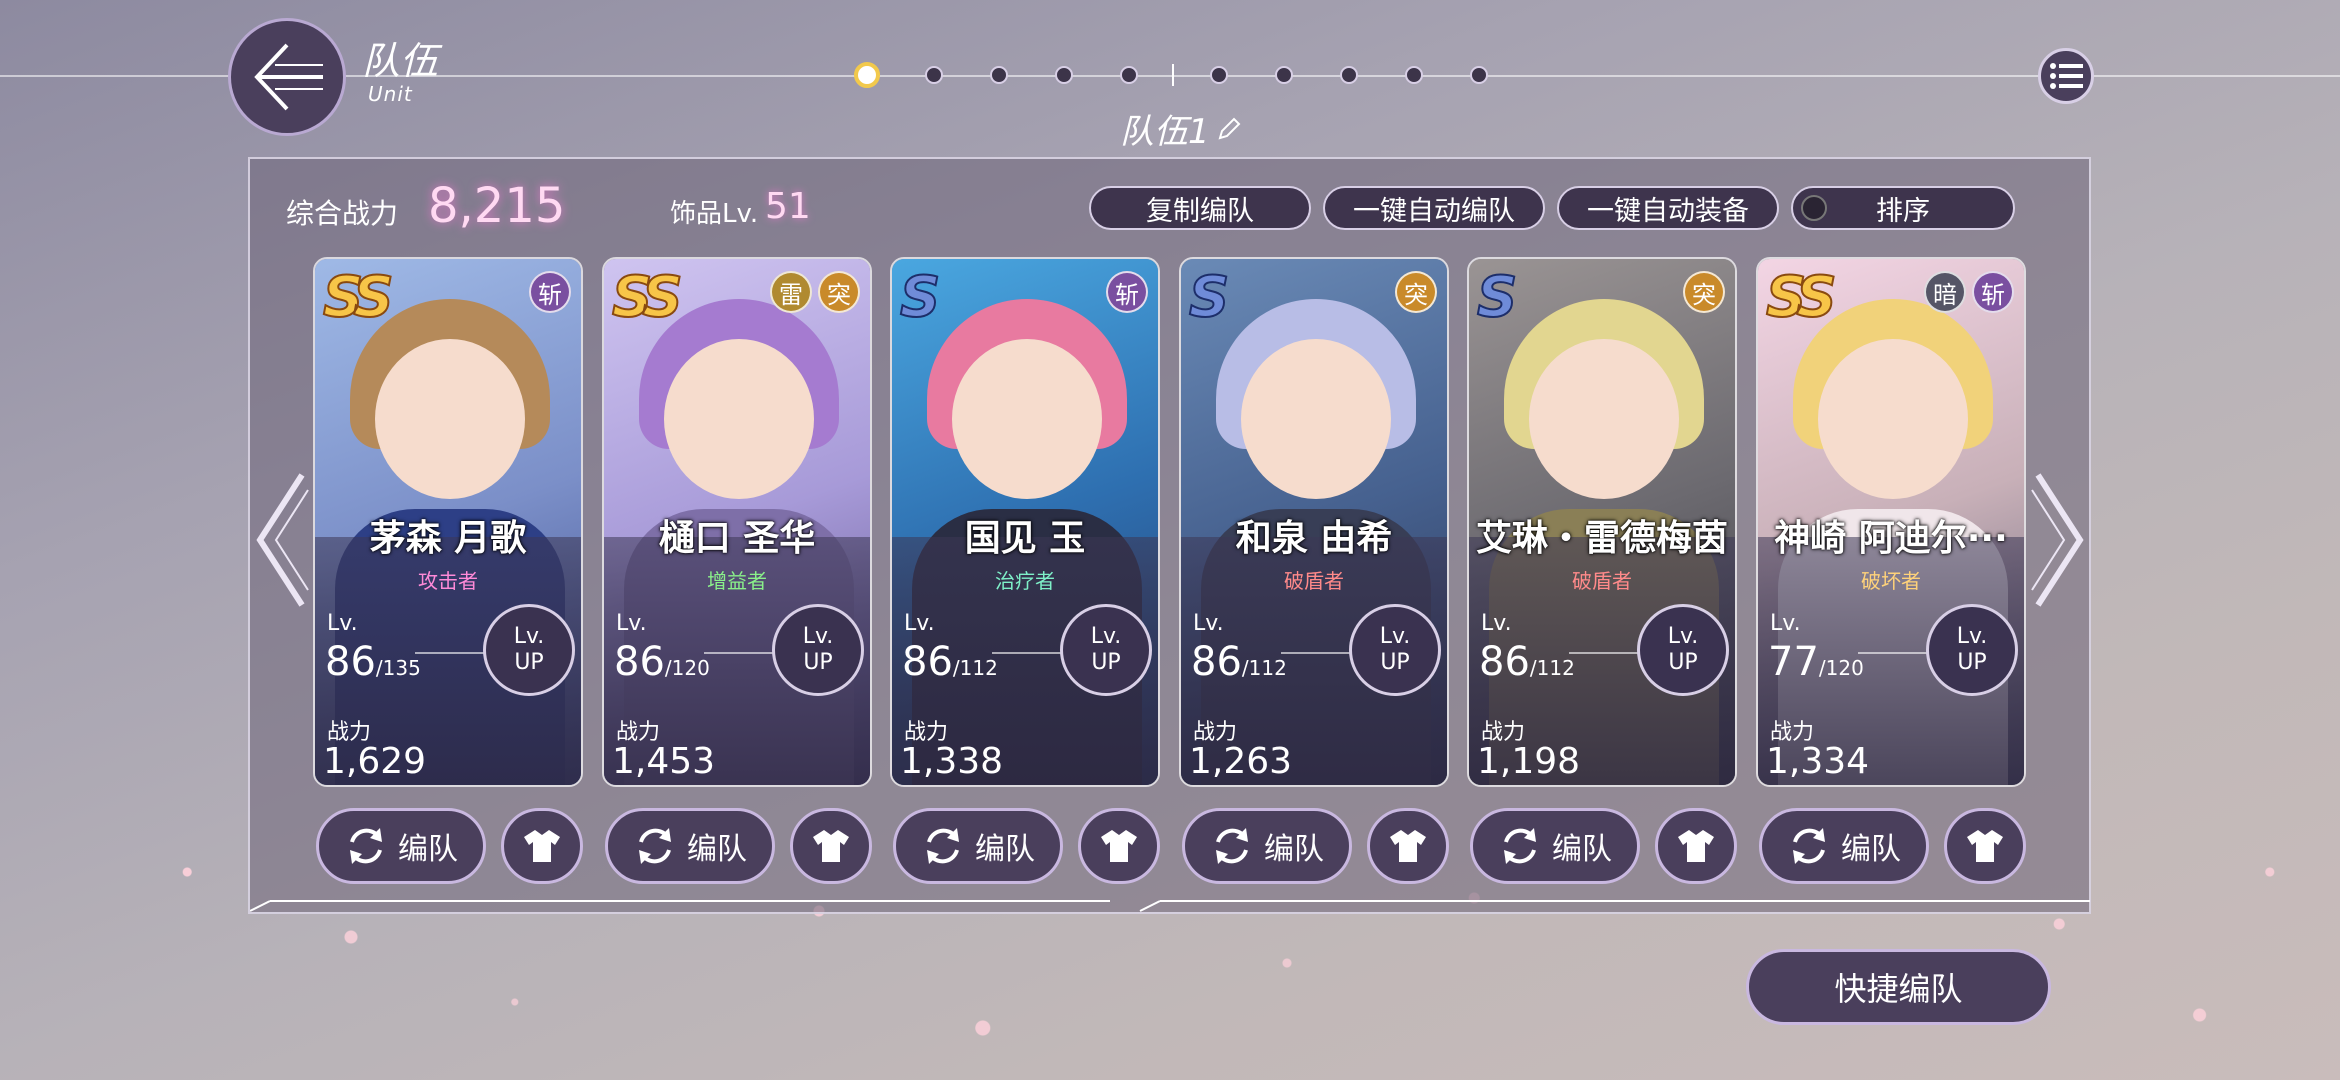 This screenshot has height=1080, width=2340. What do you see at coordinates (1229, 128) in the screenshot?
I see `pencil-icon` at bounding box center [1229, 128].